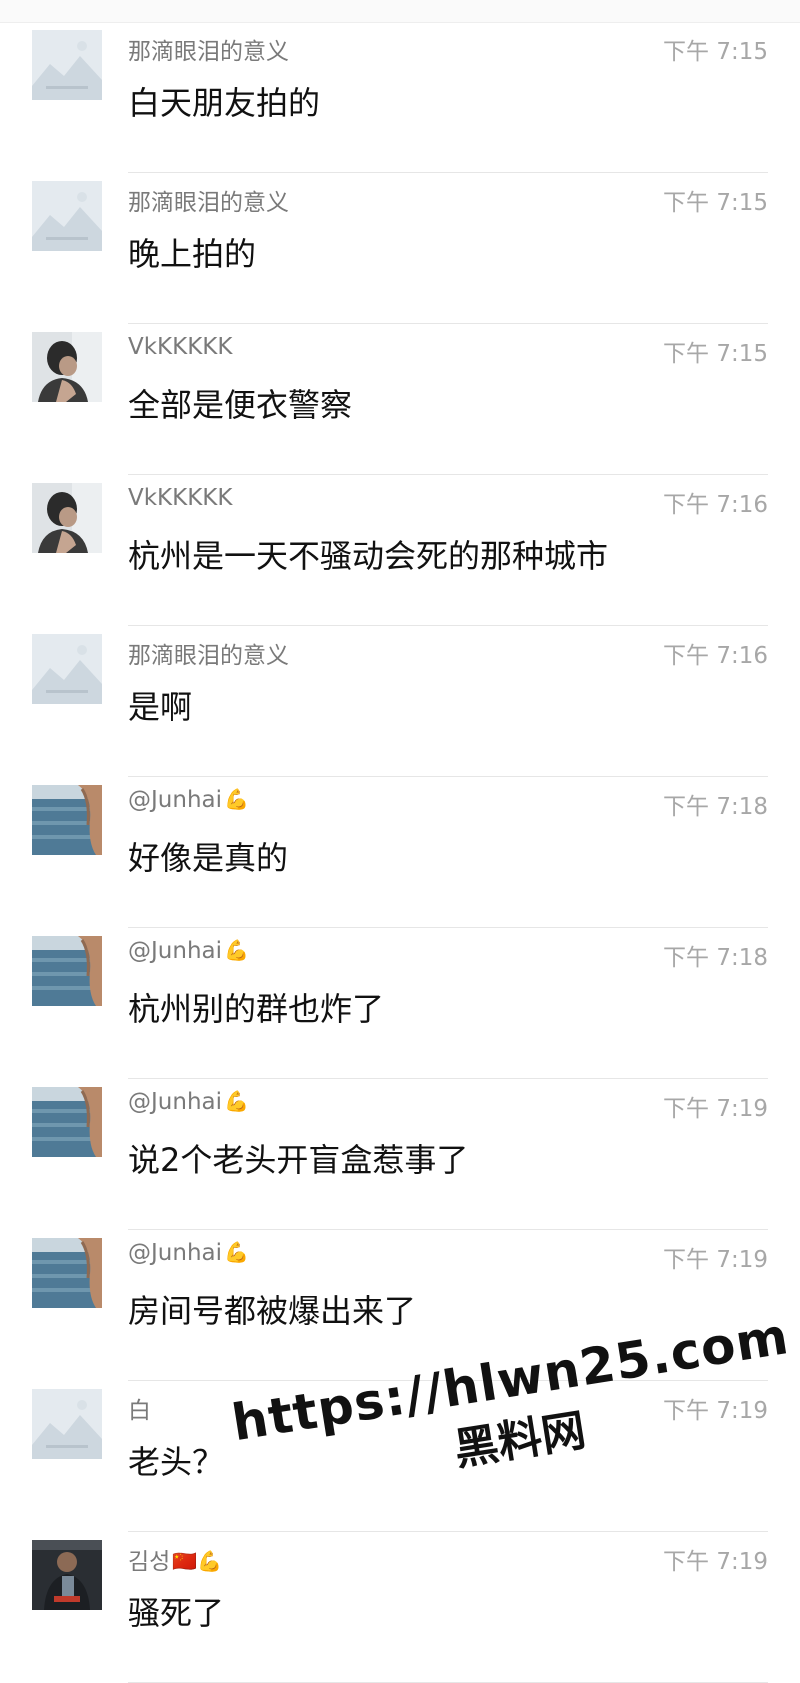 The height and width of the screenshot is (1683, 800). I want to click on sender-name: 김성 🇨🇳💪, so click(175, 1559).